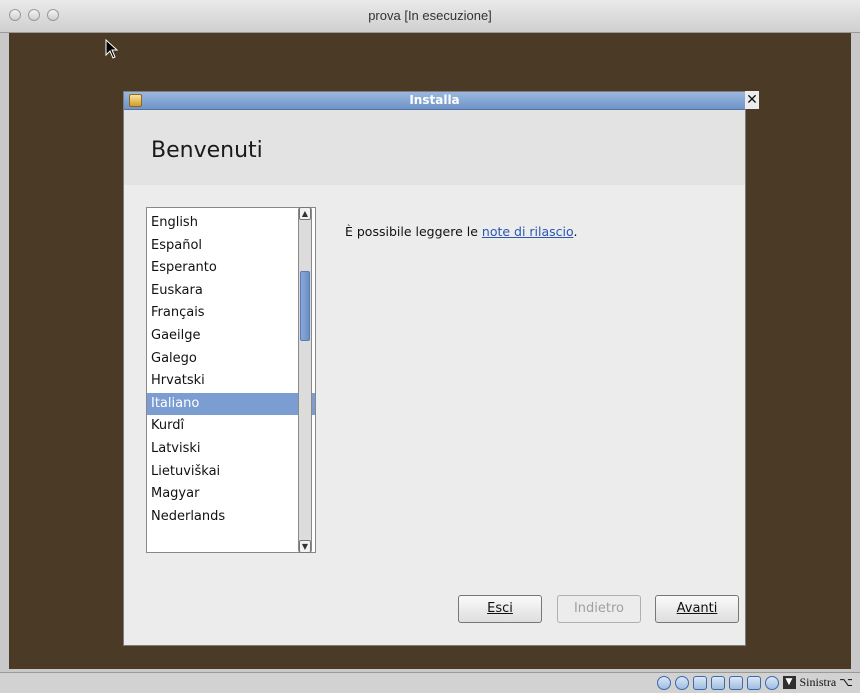 This screenshot has height=693, width=860. Describe the element at coordinates (231, 404) in the screenshot. I see `language-list-item: Italiano` at that location.